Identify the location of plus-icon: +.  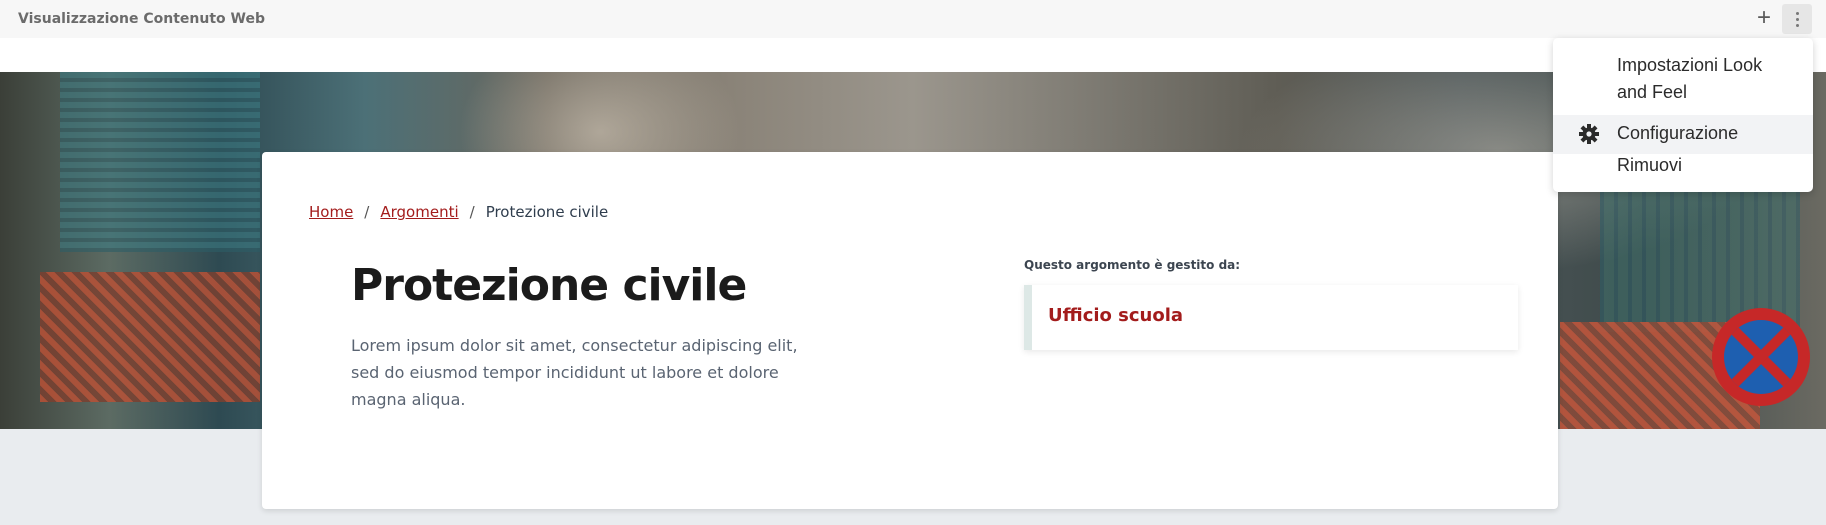
(1764, 18).